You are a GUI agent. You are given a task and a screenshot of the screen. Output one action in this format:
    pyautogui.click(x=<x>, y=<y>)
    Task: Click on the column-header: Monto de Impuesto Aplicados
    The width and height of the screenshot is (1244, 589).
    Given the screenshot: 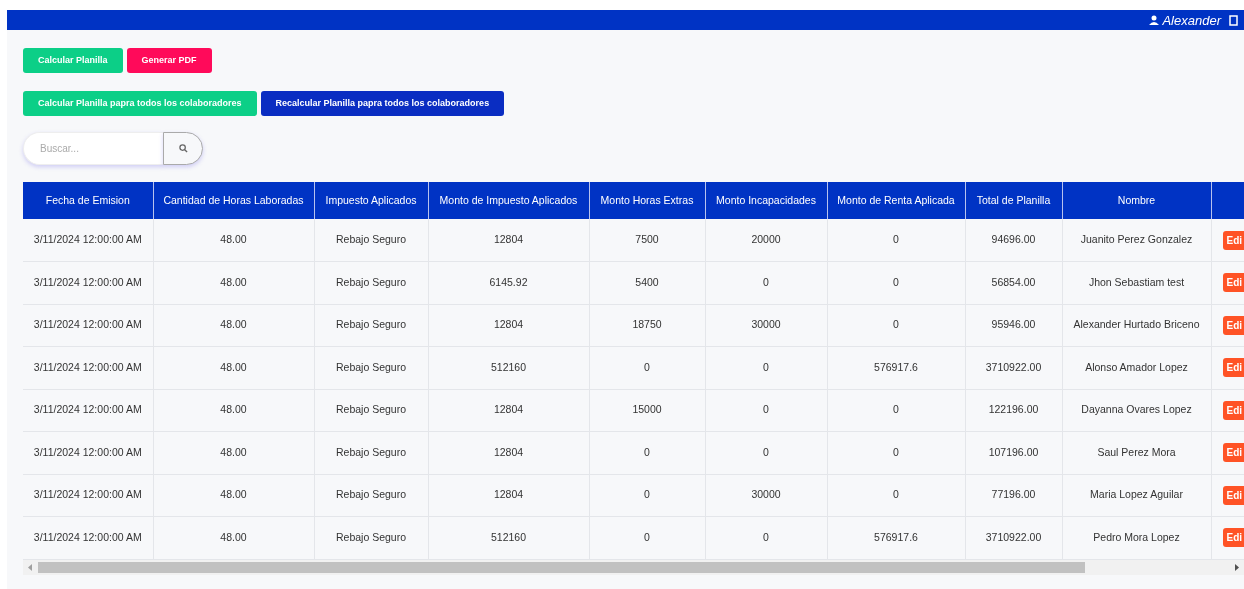 What is the action you would take?
    pyautogui.click(x=508, y=200)
    